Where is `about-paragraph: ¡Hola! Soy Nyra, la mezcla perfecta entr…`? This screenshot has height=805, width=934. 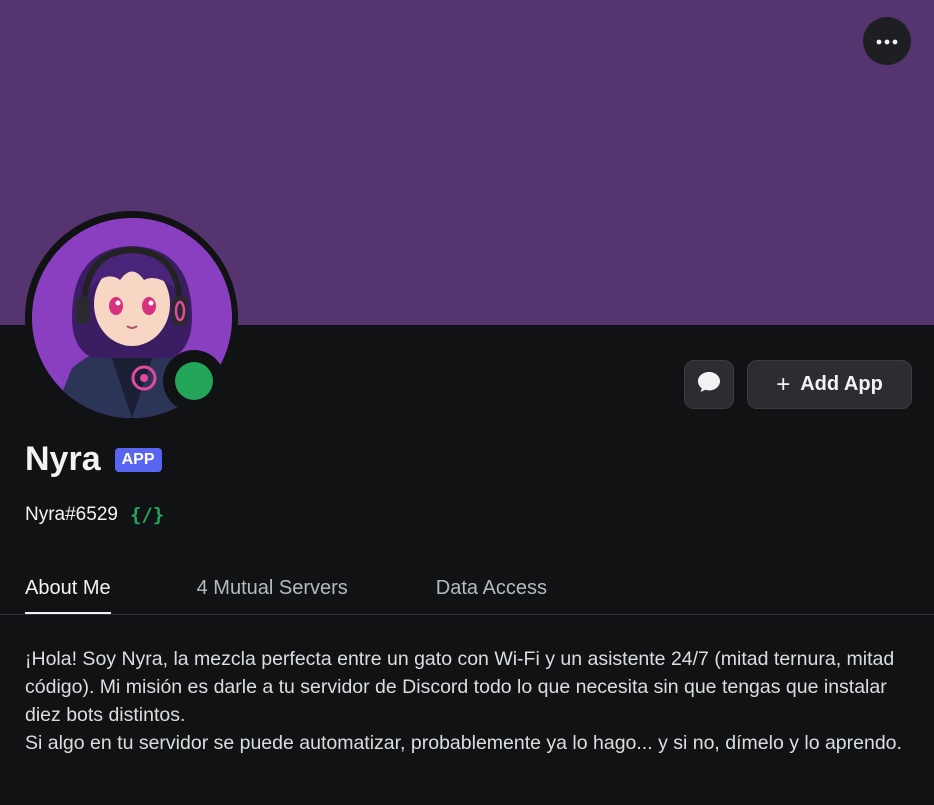 about-paragraph: ¡Hola! Soy Nyra, la mezcla perfecta entr… is located at coordinates (460, 687).